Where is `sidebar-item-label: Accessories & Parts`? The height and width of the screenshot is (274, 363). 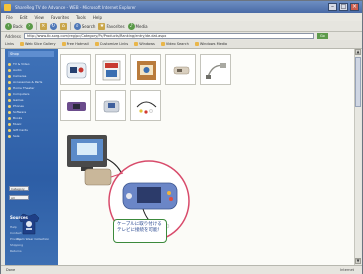 sidebar-item-label: Accessories & Parts is located at coordinates (28, 82).